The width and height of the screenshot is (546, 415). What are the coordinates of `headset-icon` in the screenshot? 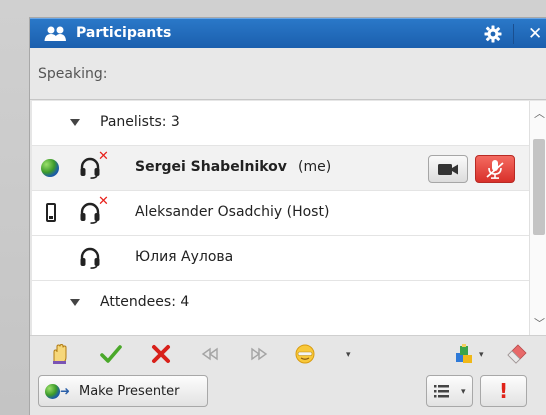 It's located at (90, 260).